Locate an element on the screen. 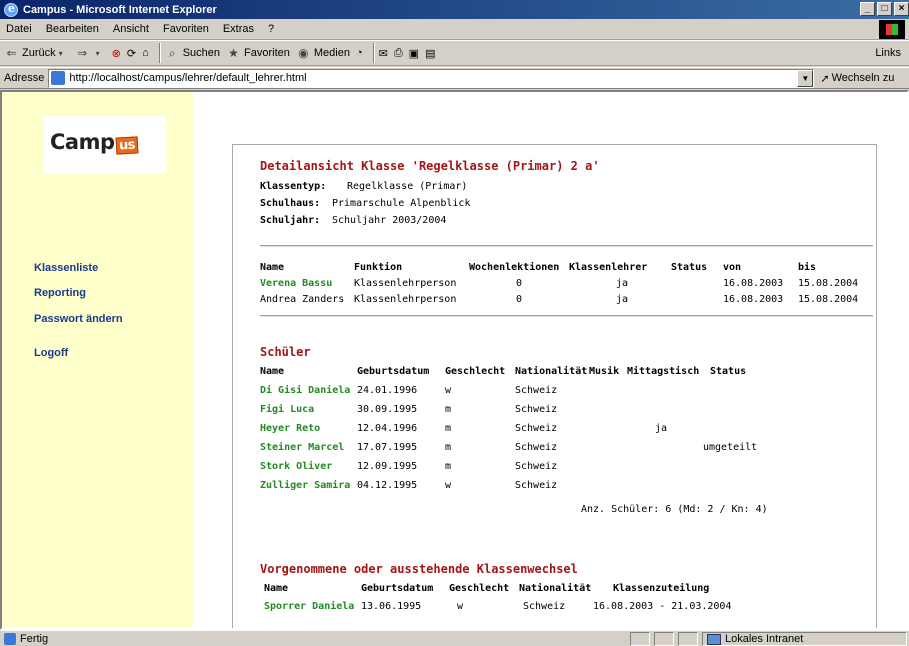  forward-button: ⇒ ▾ is located at coordinates (90, 53).